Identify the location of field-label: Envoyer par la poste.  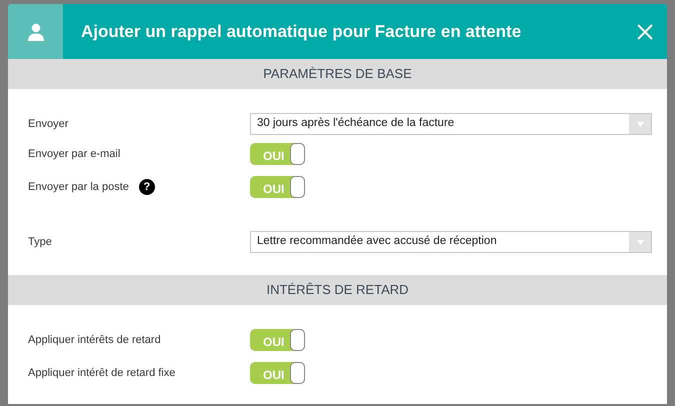
(78, 187).